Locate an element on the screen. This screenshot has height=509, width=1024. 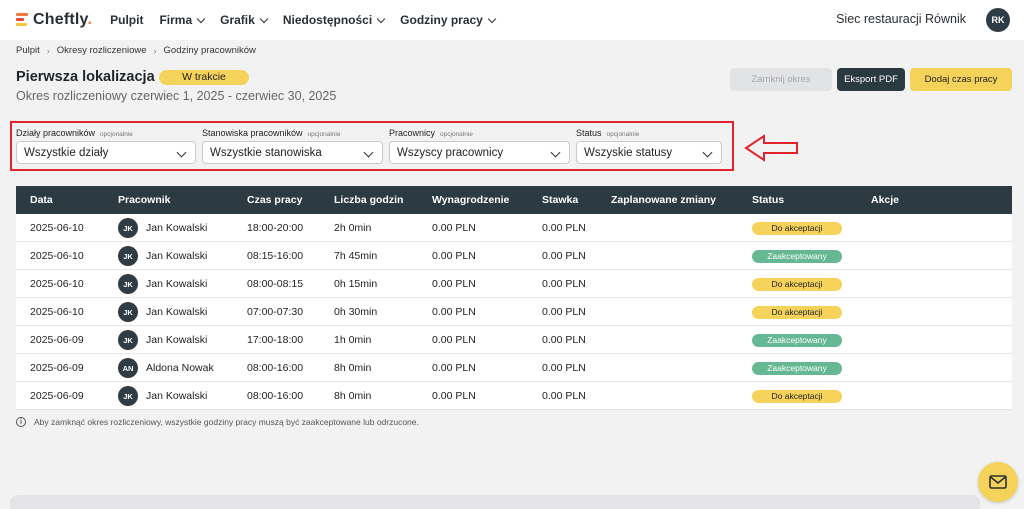
arrow-left-icon is located at coordinates (771, 148).